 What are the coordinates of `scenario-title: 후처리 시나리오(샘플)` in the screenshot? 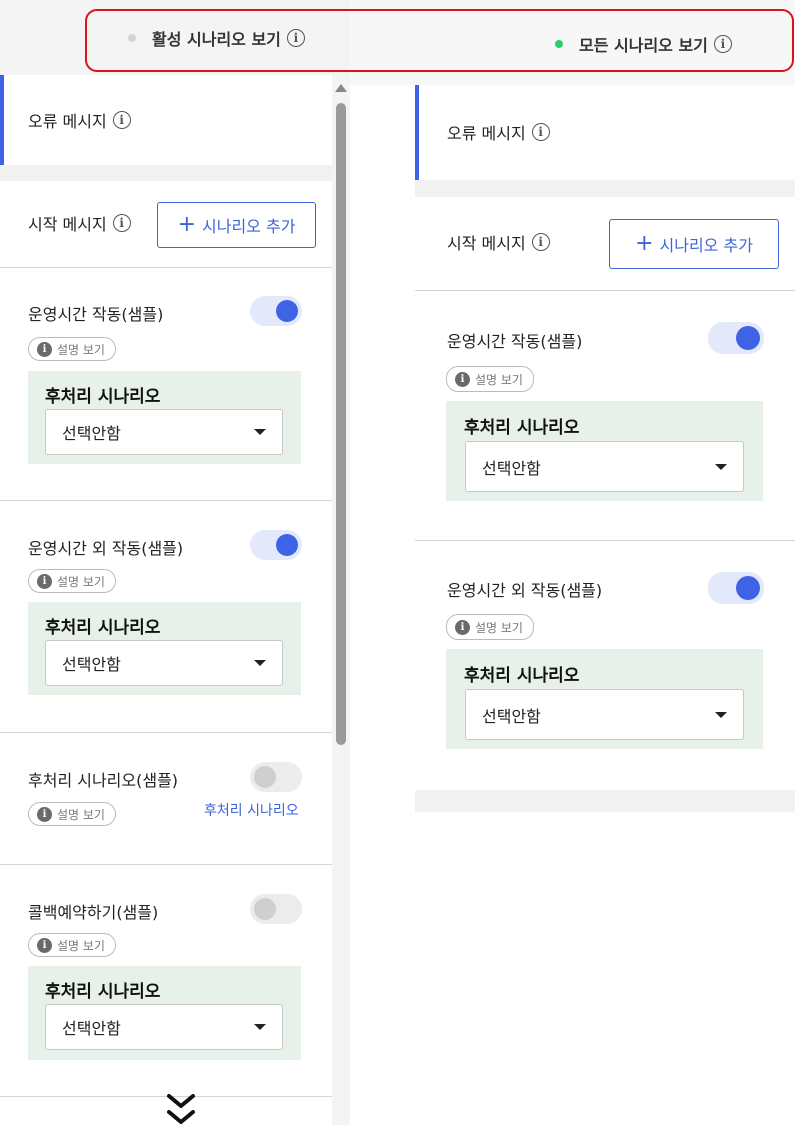 It's located at (103, 780).